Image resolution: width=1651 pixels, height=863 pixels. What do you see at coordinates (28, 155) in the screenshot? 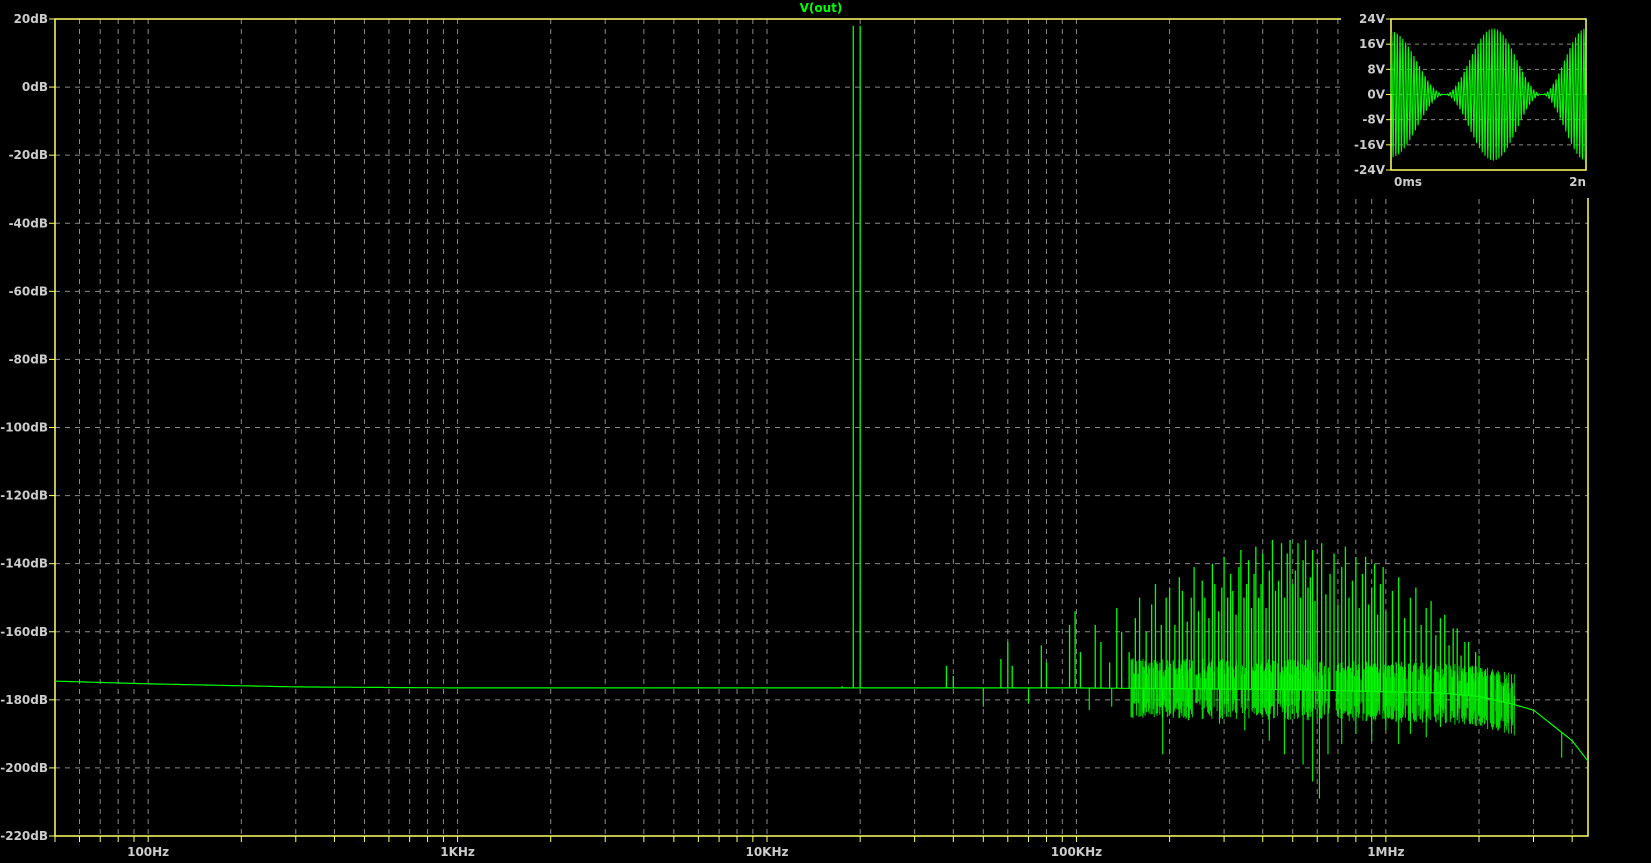
I see `y-tick-label: -20dB` at bounding box center [28, 155].